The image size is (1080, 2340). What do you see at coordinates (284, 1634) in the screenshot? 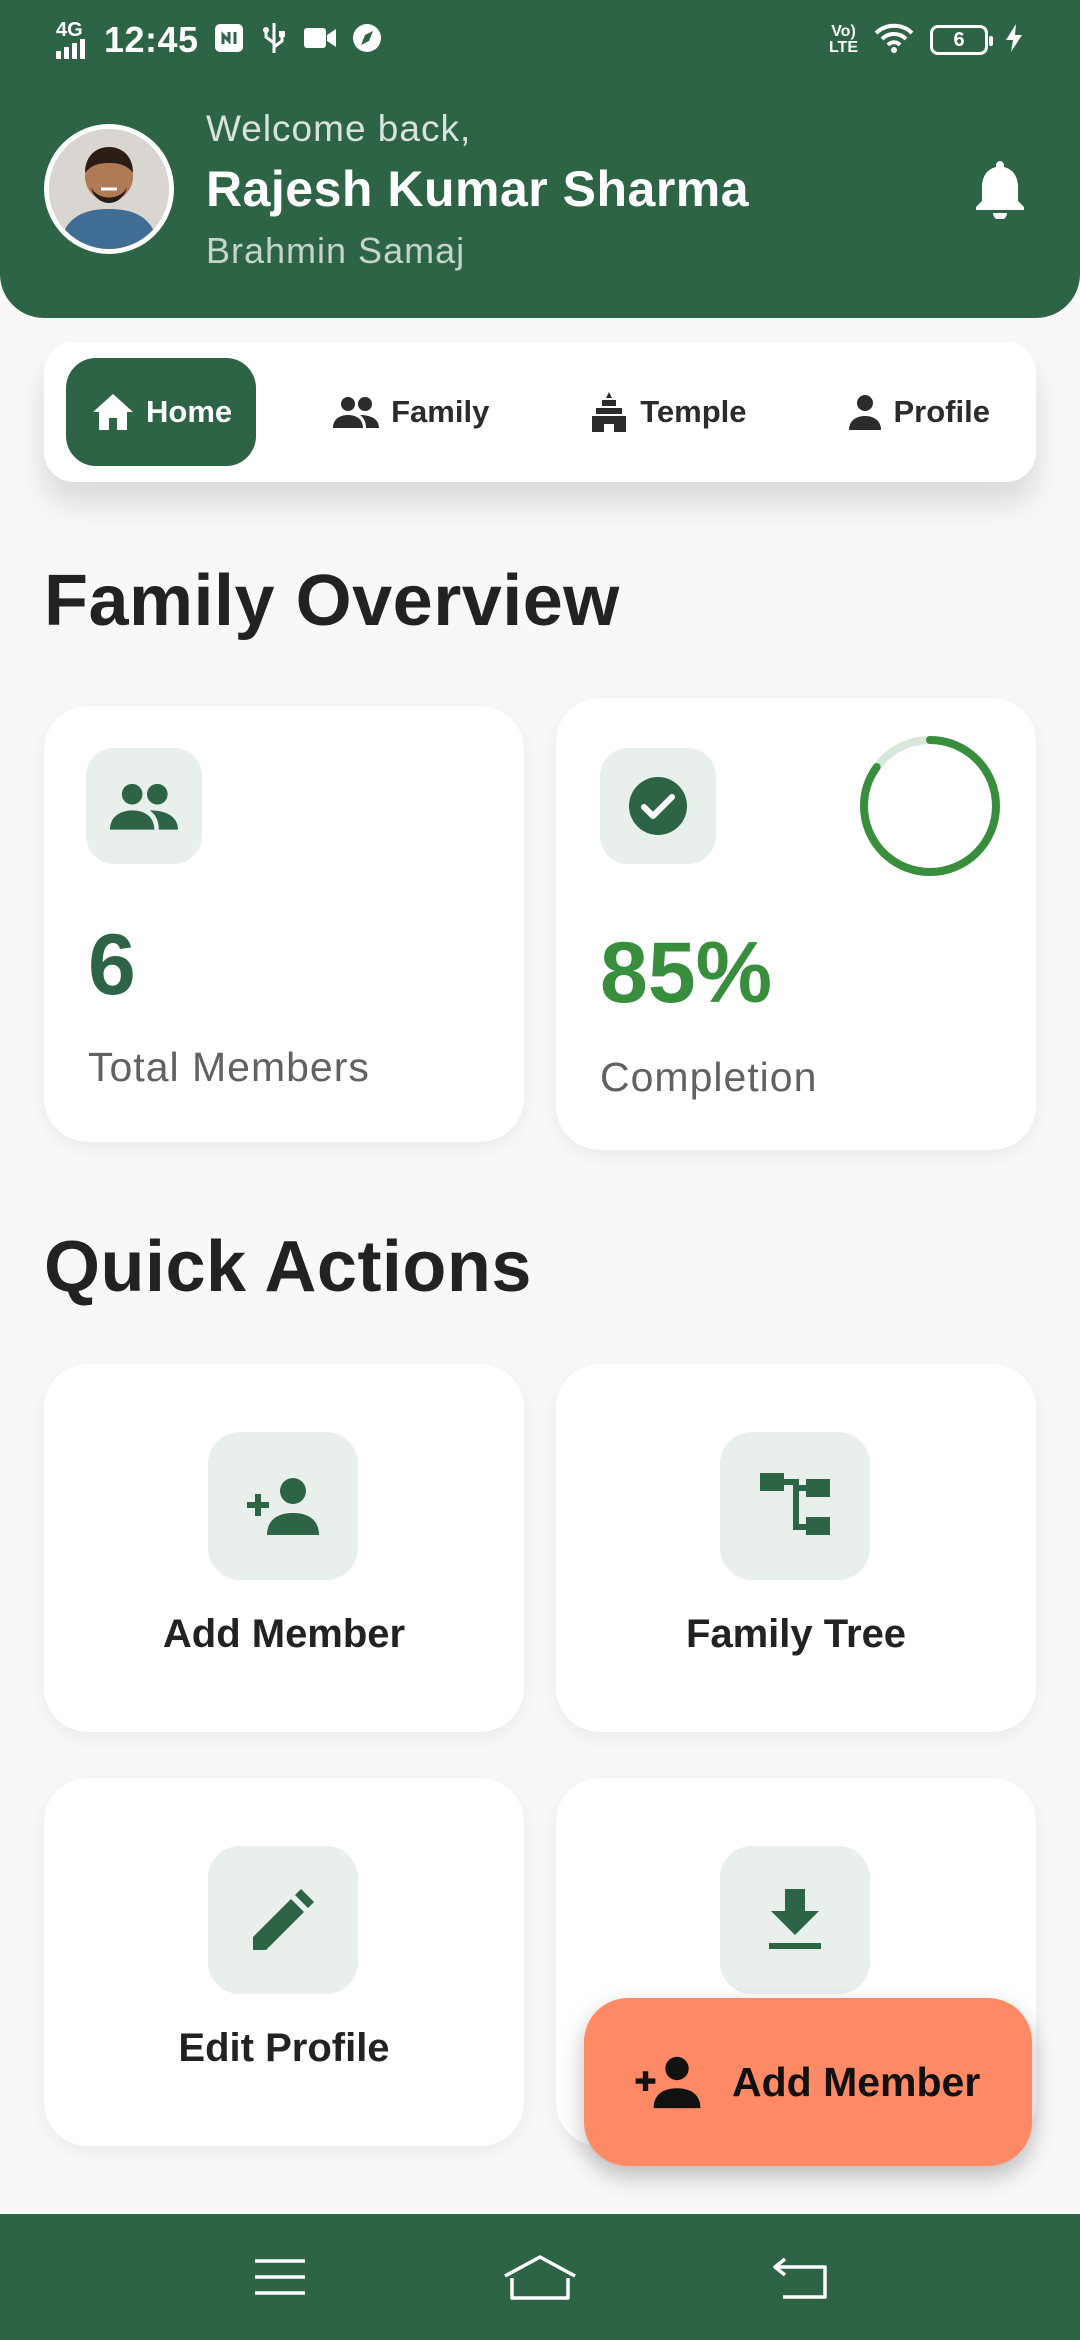
I see `action-label: Add Member` at bounding box center [284, 1634].